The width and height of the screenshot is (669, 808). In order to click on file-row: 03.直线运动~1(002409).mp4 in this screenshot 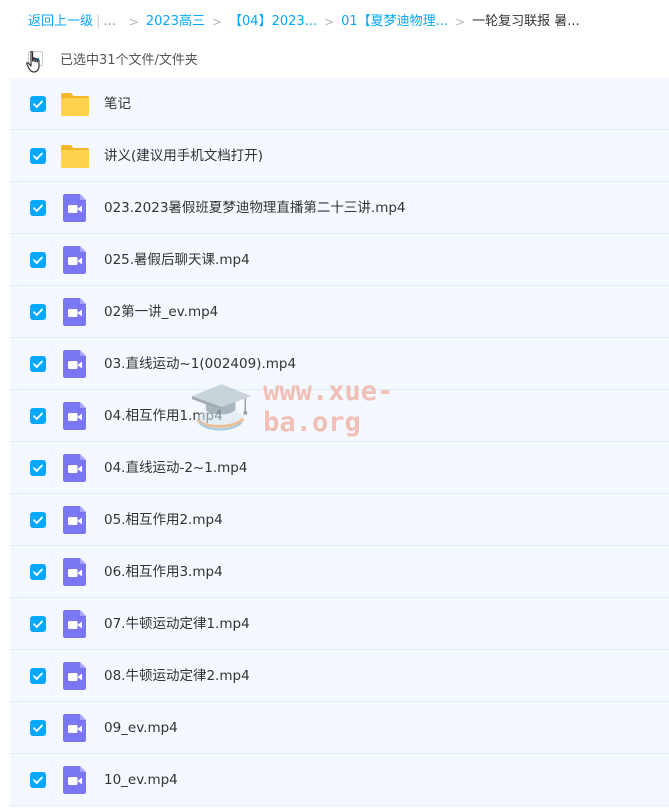, I will do `click(339, 364)`.